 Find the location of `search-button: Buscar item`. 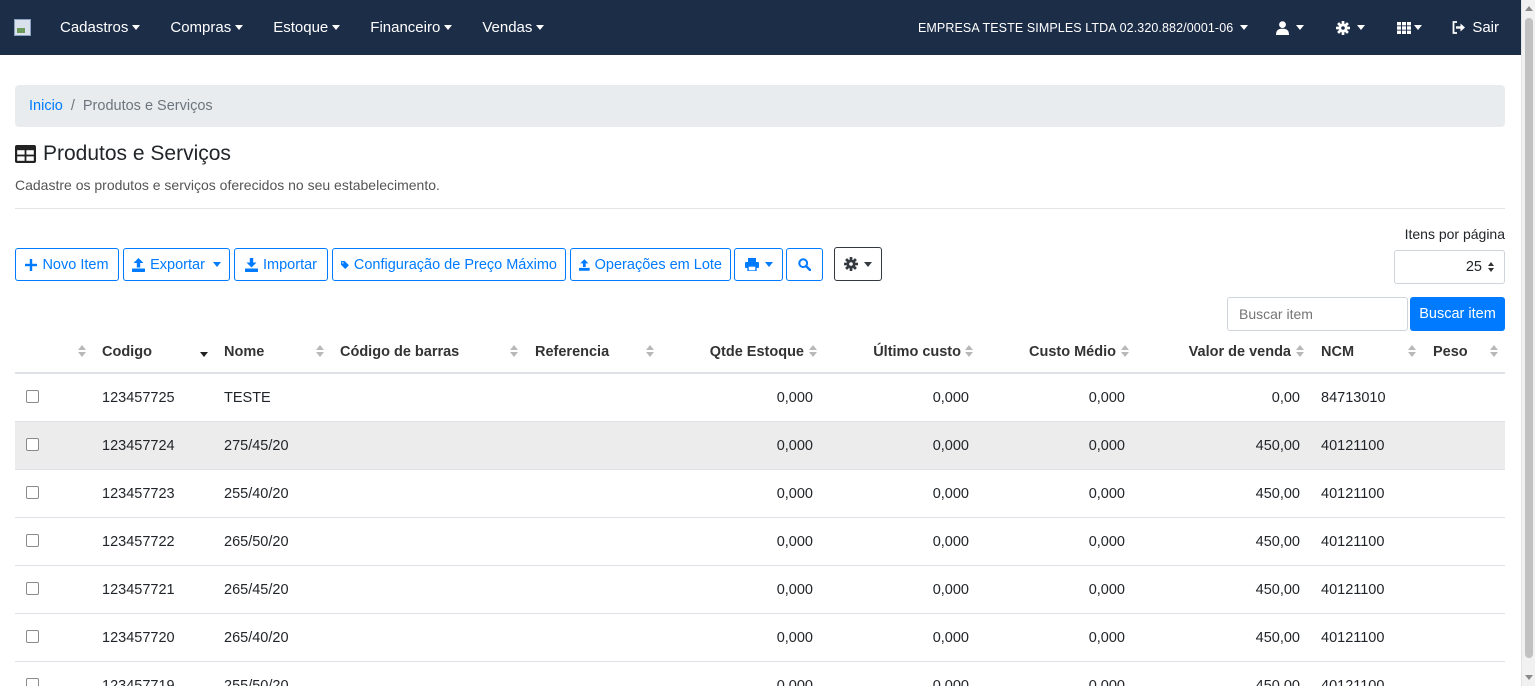

search-button: Buscar item is located at coordinates (1457, 314).